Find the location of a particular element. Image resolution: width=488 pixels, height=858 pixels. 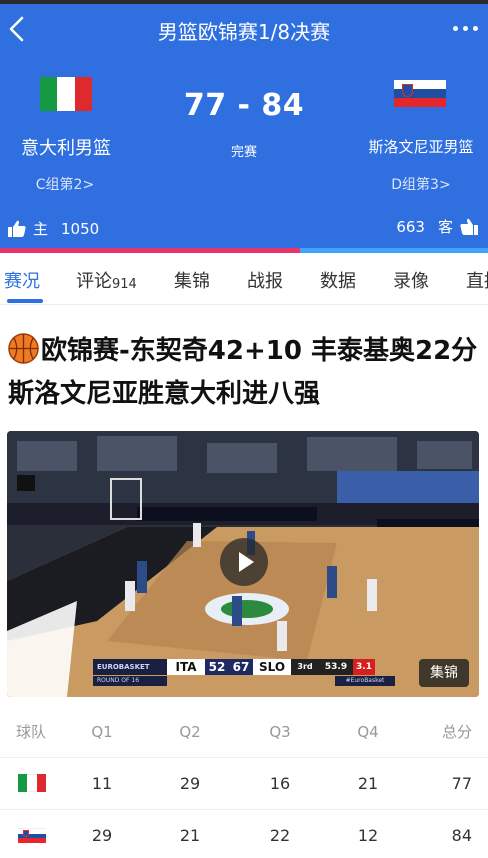

tab-bar: 赛况 评论914 集锦 战报 数据 录像 直播 is located at coordinates (244, 279).